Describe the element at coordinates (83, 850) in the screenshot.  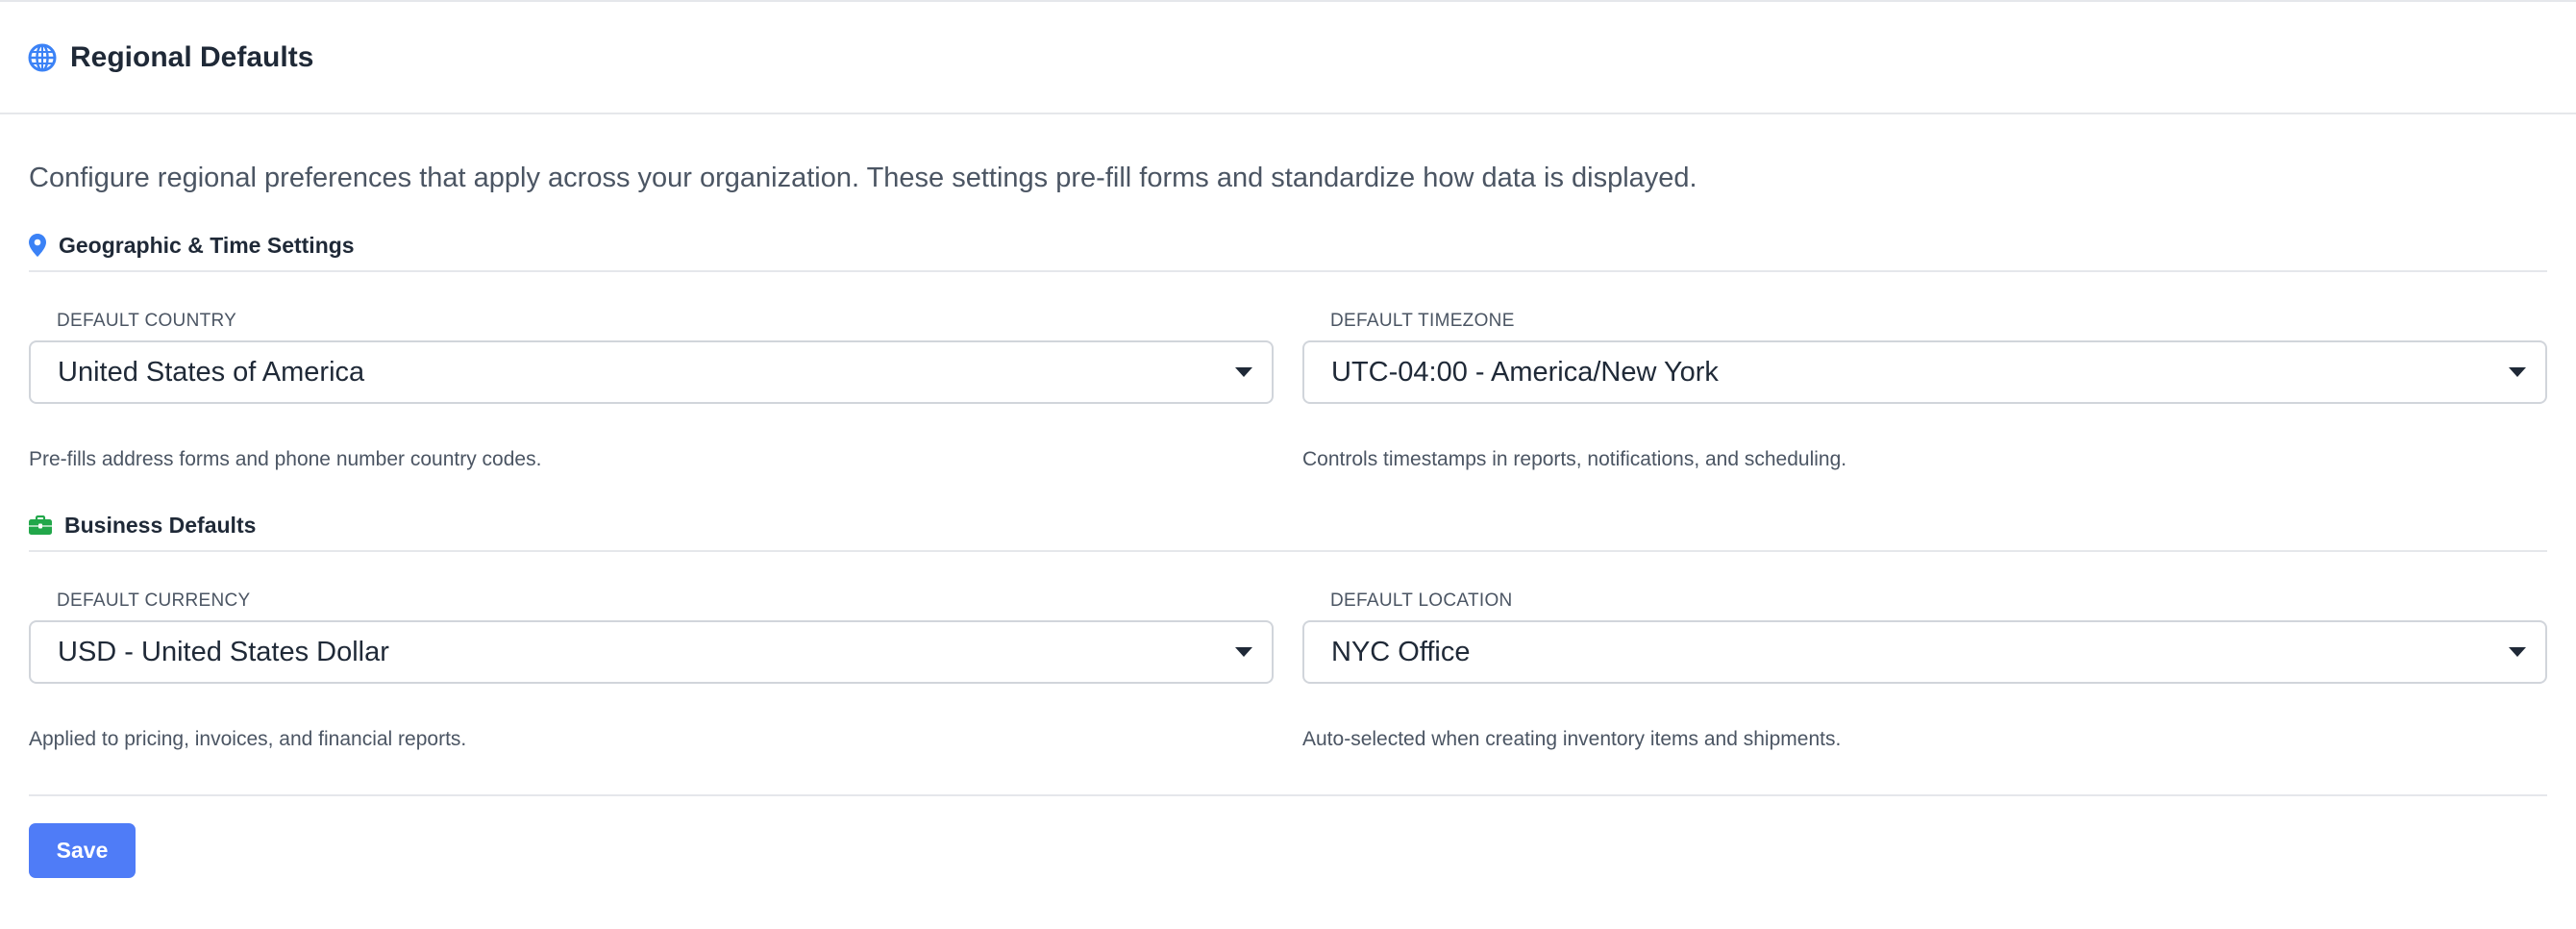
I see `save-button: Save` at that location.